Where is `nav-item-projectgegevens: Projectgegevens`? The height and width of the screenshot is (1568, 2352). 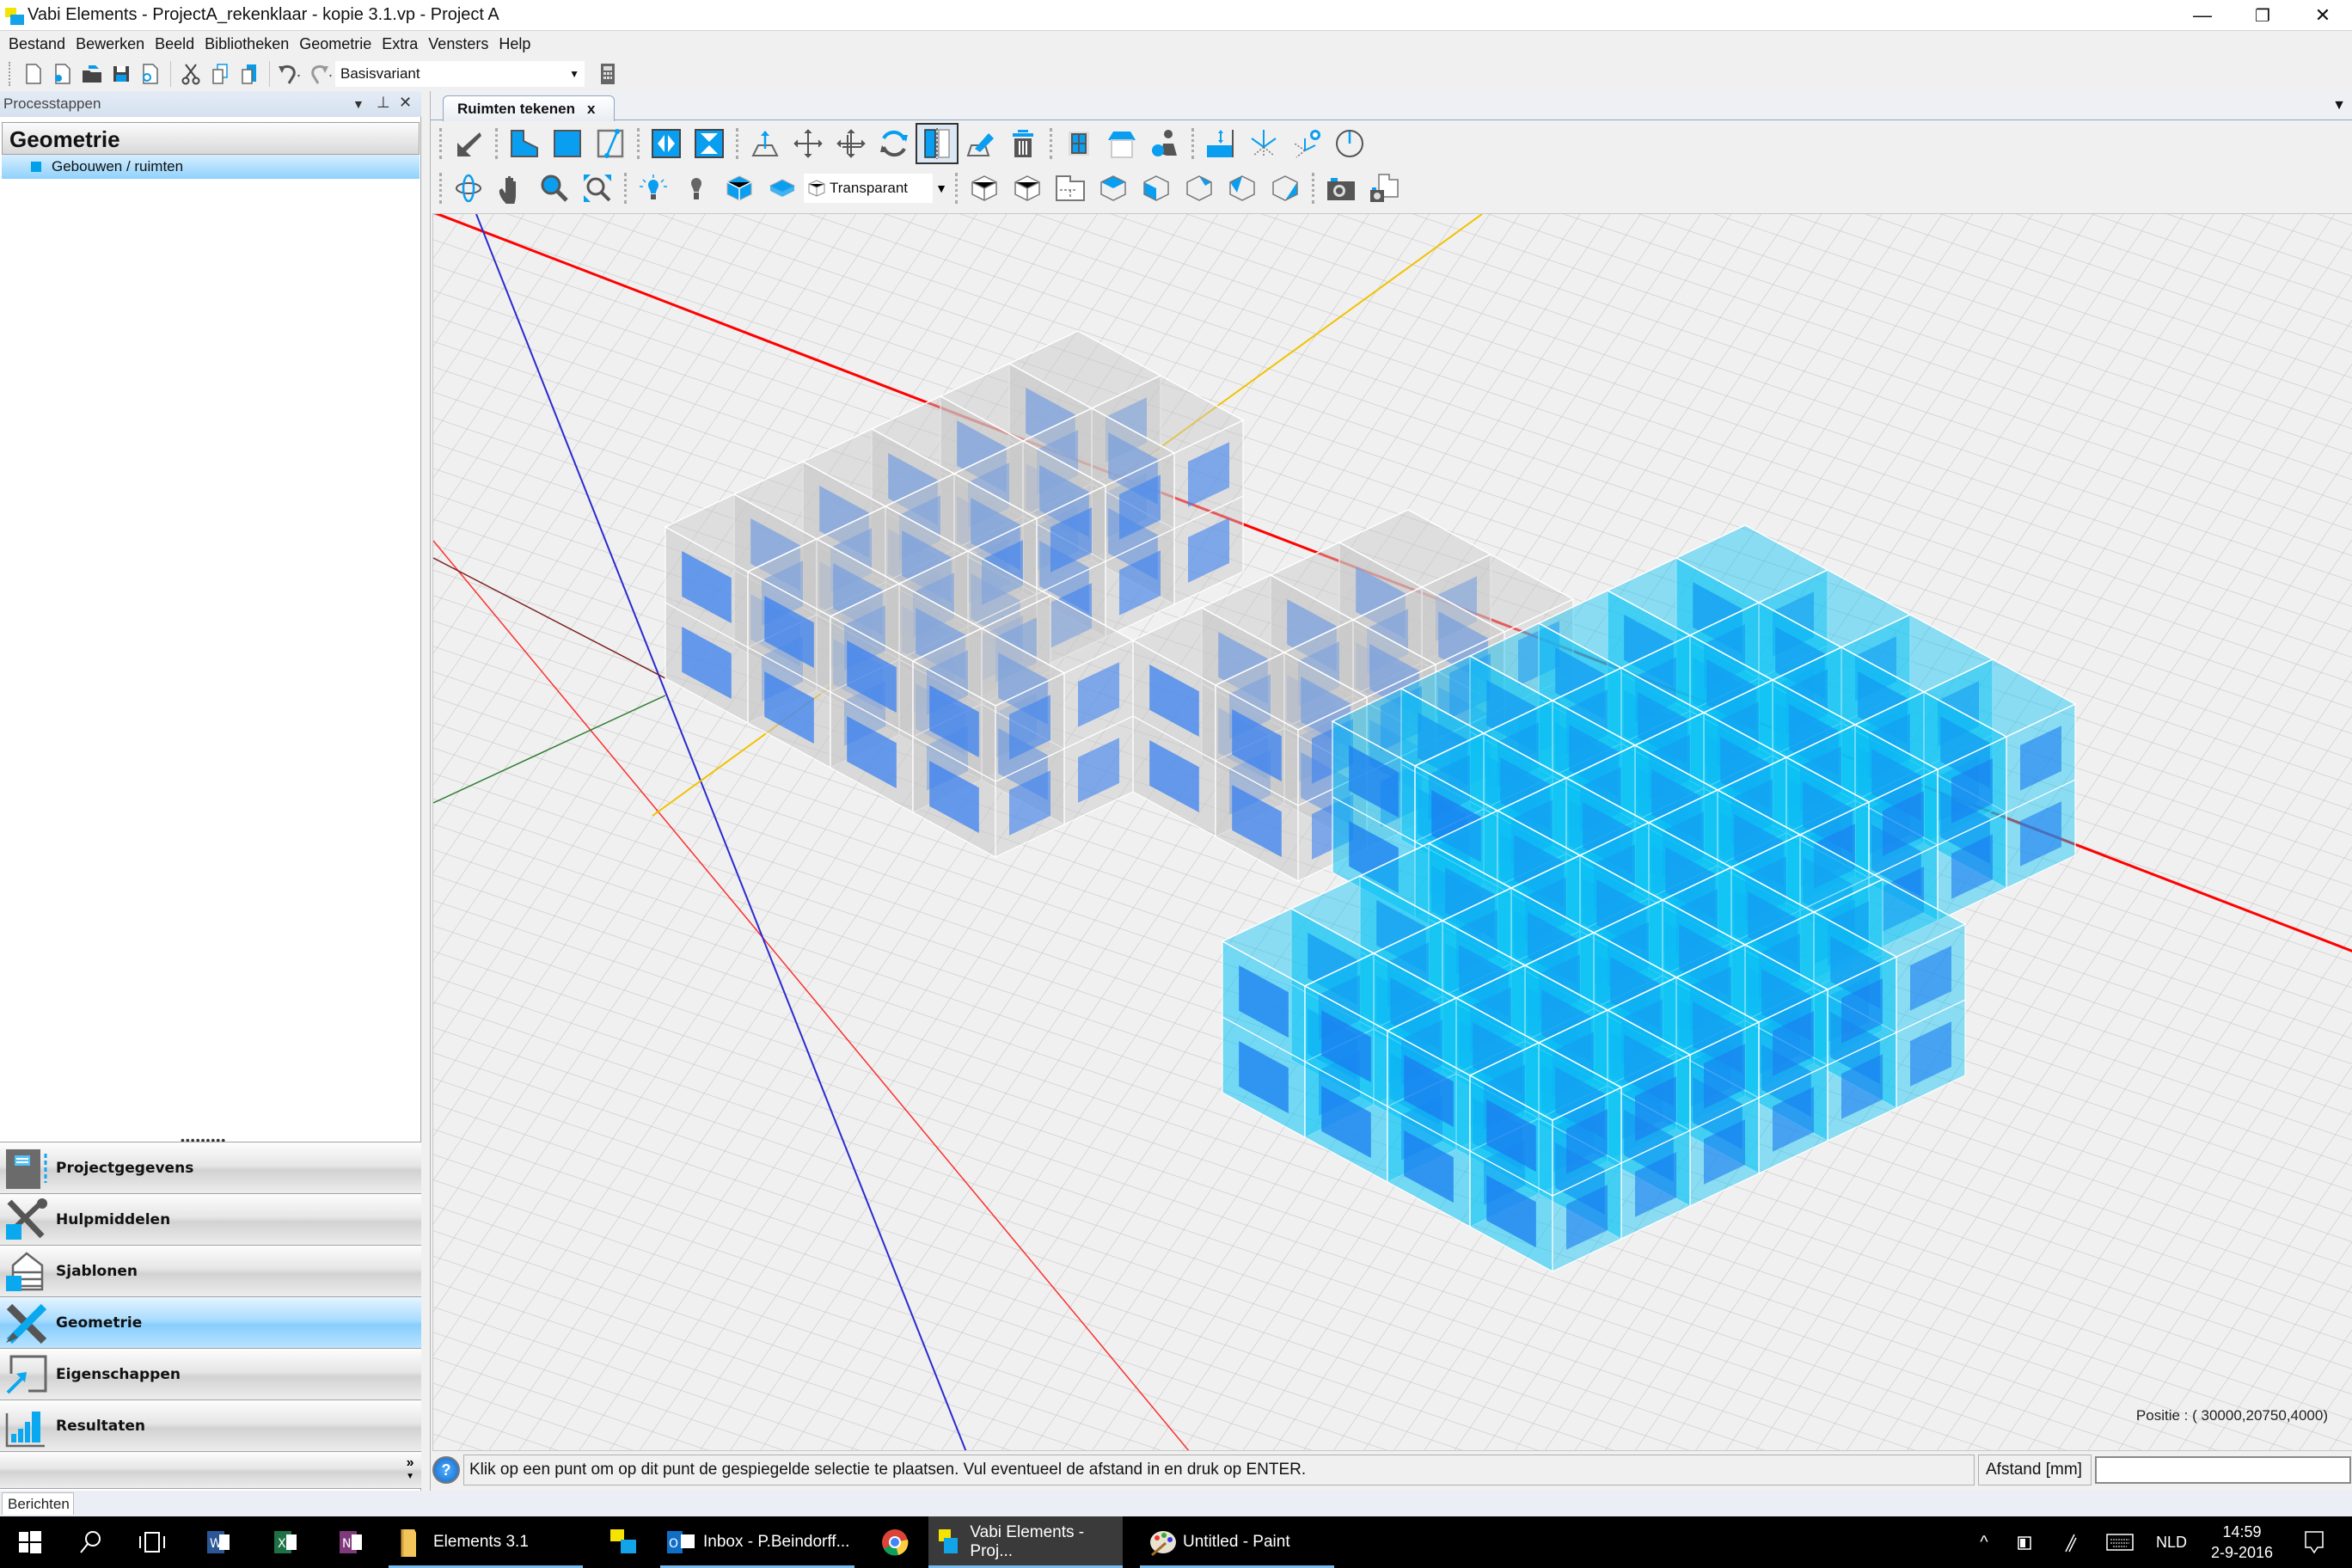
nav-item-projectgegevens: Projectgegevens is located at coordinates (210, 1167).